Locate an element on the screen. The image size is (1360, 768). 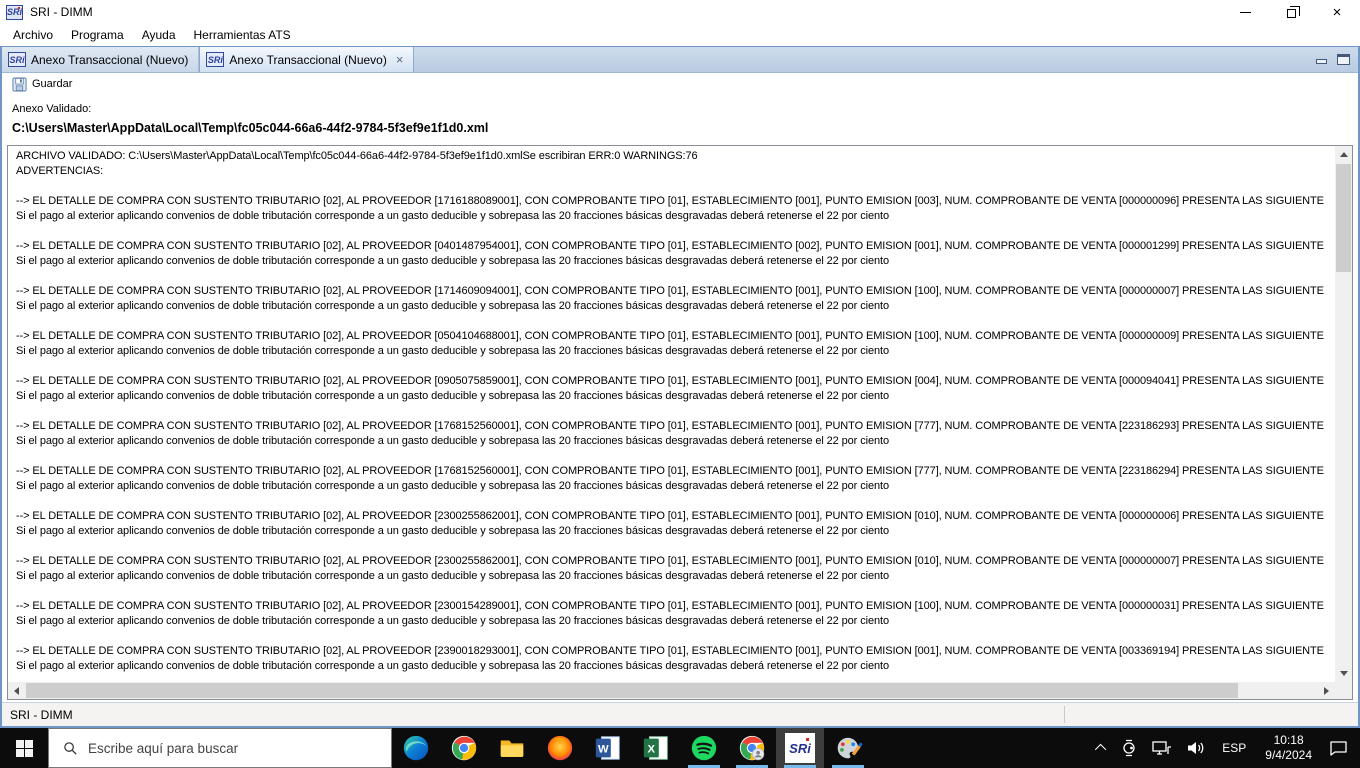
volume-icon is located at coordinates (1196, 748).